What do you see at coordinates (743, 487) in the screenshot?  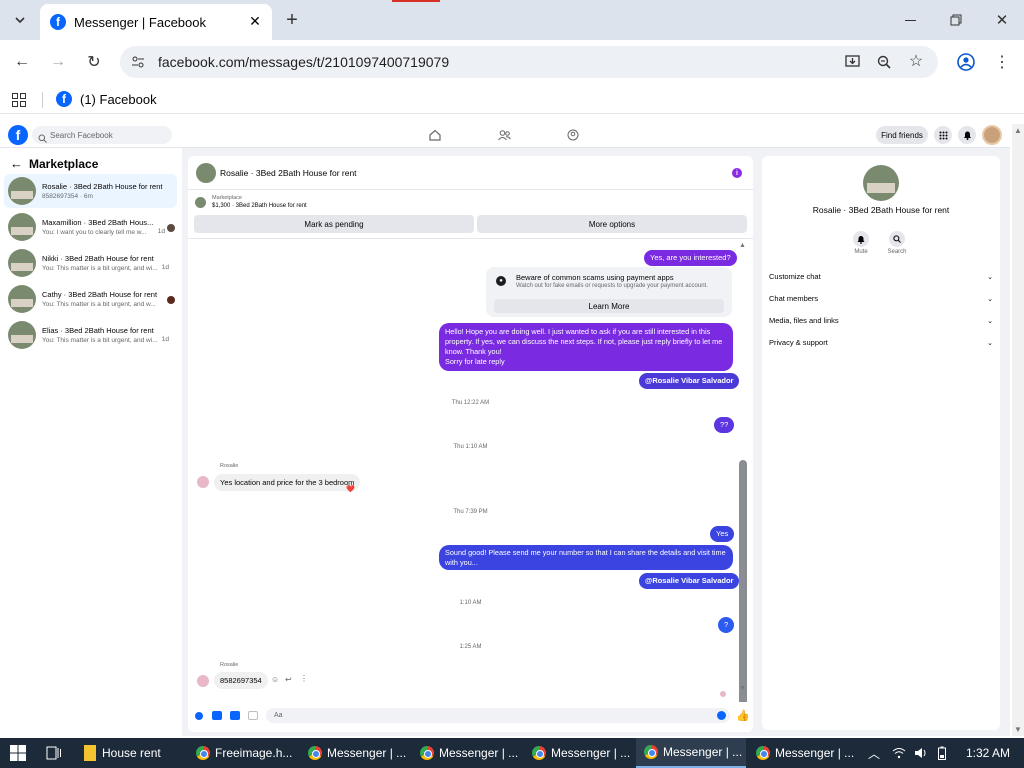 I see `chat-scrollbar: ▲` at bounding box center [743, 487].